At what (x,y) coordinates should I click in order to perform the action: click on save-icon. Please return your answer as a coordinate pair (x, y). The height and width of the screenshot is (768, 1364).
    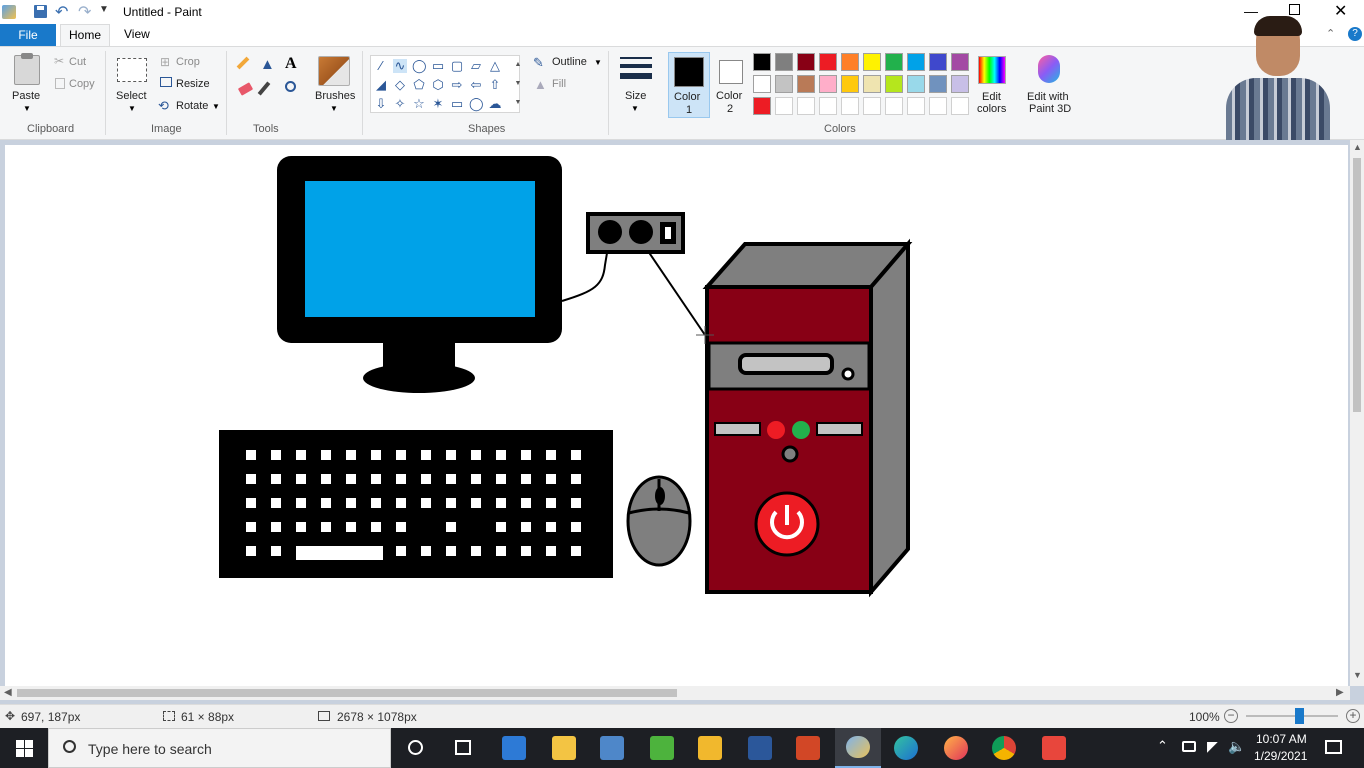
    Looking at the image, I should click on (40, 11).